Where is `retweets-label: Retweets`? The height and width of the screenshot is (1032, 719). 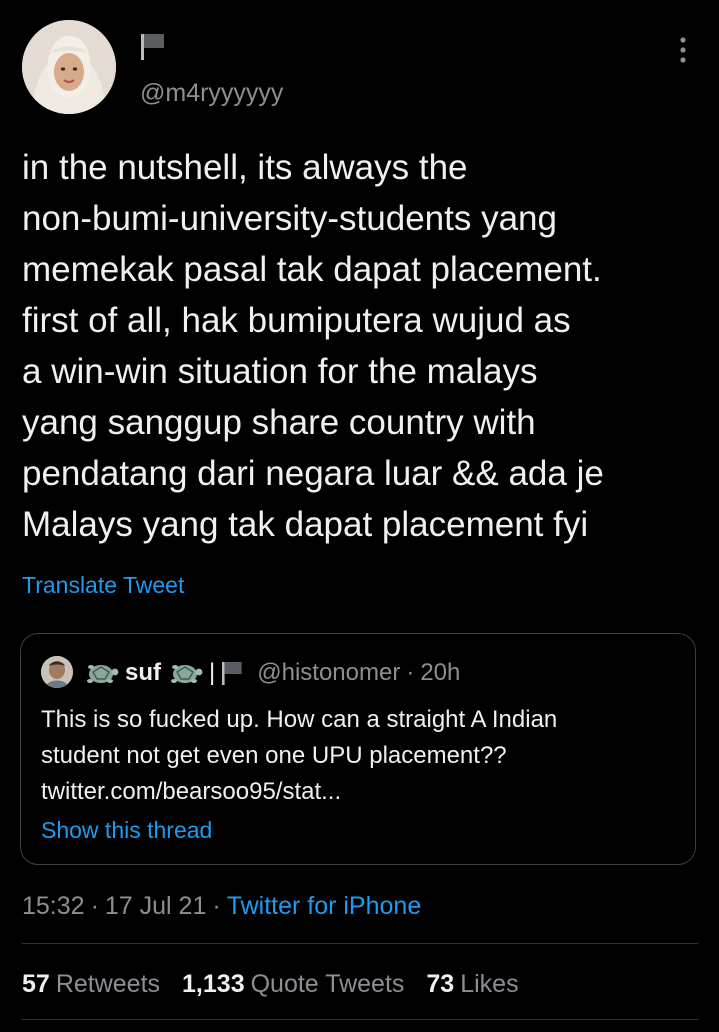
retweets-label: Retweets is located at coordinates (108, 984).